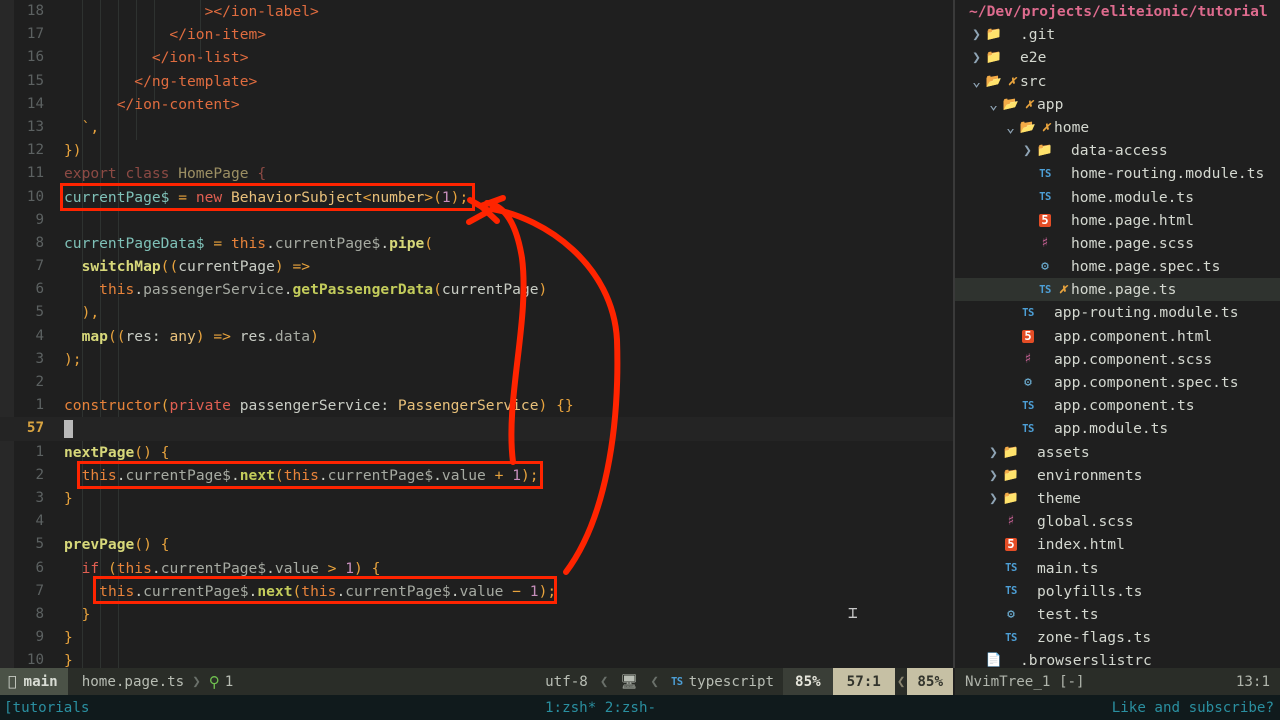 Image resolution: width=1280 pixels, height=720 pixels. Describe the element at coordinates (476, 429) in the screenshot. I see `code-line: 57` at that location.